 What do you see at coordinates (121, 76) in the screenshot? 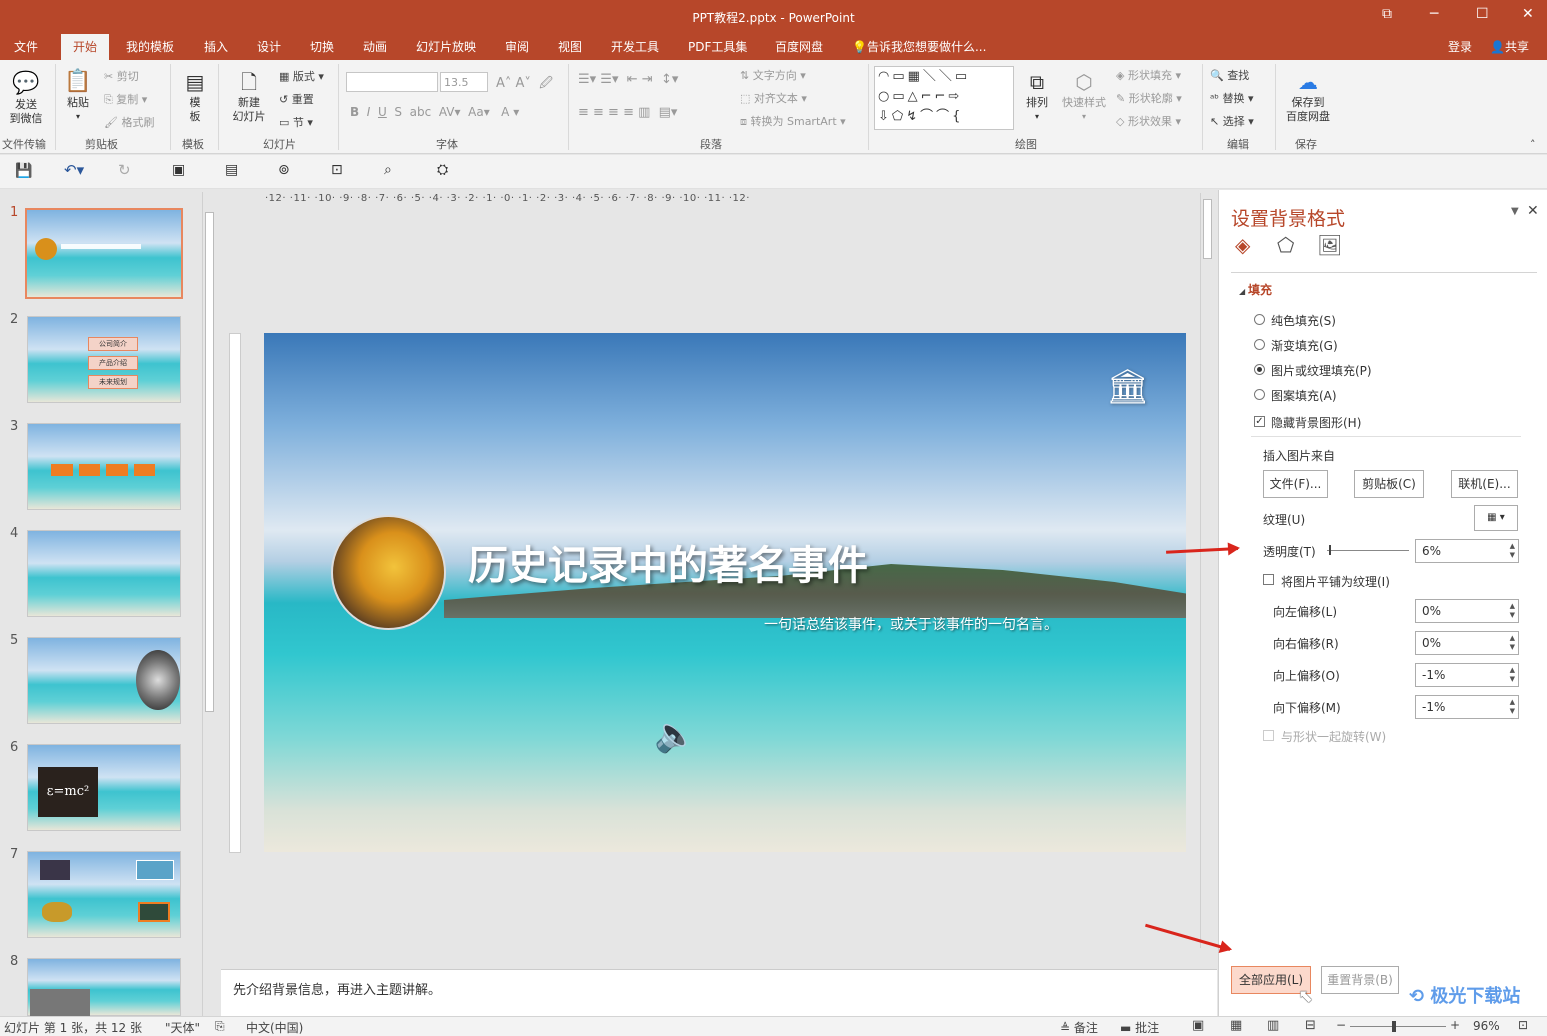
I see `cut-button: ✂ 剪切` at bounding box center [121, 76].